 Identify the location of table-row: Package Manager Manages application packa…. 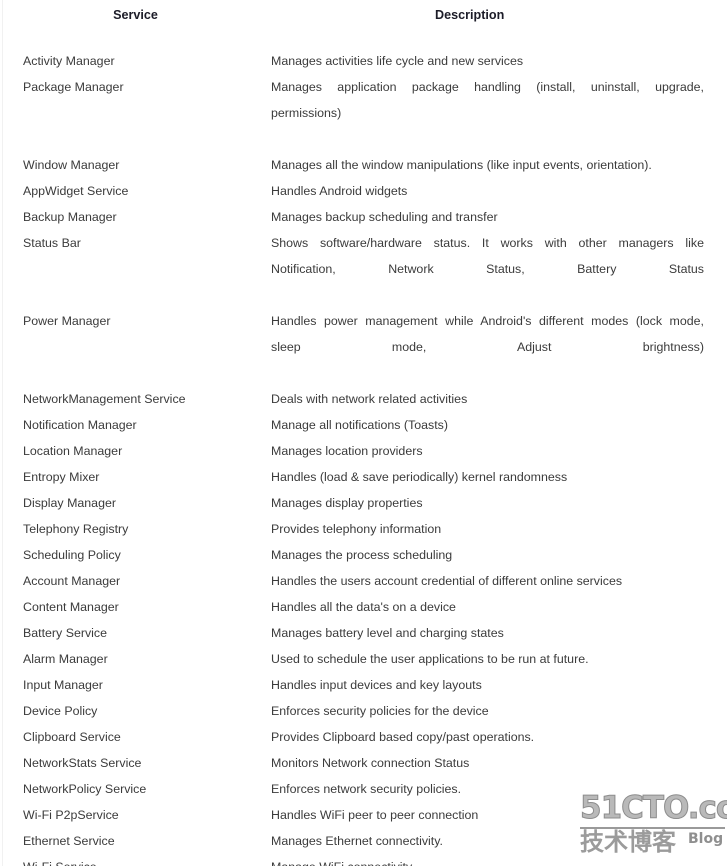
(363, 113).